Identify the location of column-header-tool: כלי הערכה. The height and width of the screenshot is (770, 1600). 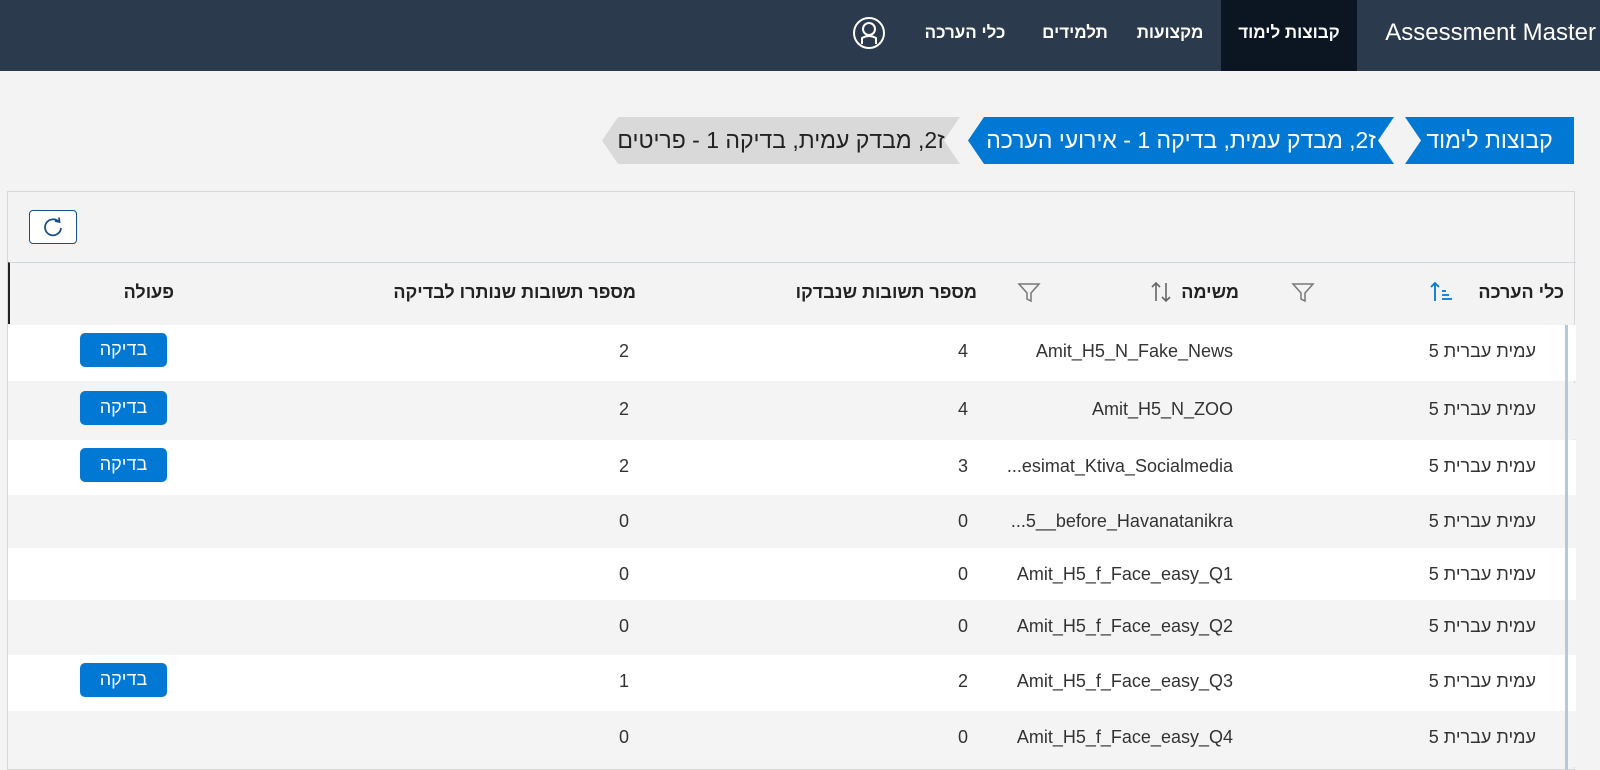
(1521, 294).